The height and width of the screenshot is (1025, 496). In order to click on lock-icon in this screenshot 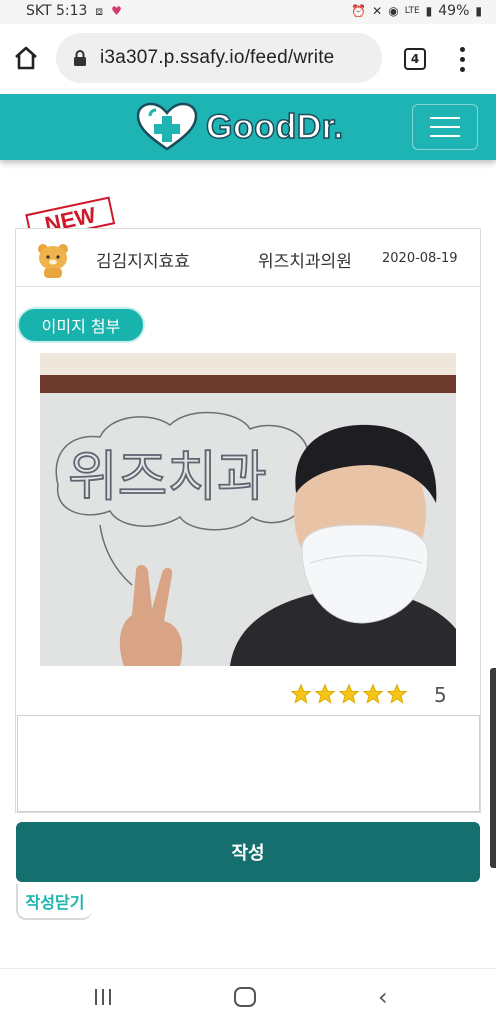, I will do `click(80, 58)`.